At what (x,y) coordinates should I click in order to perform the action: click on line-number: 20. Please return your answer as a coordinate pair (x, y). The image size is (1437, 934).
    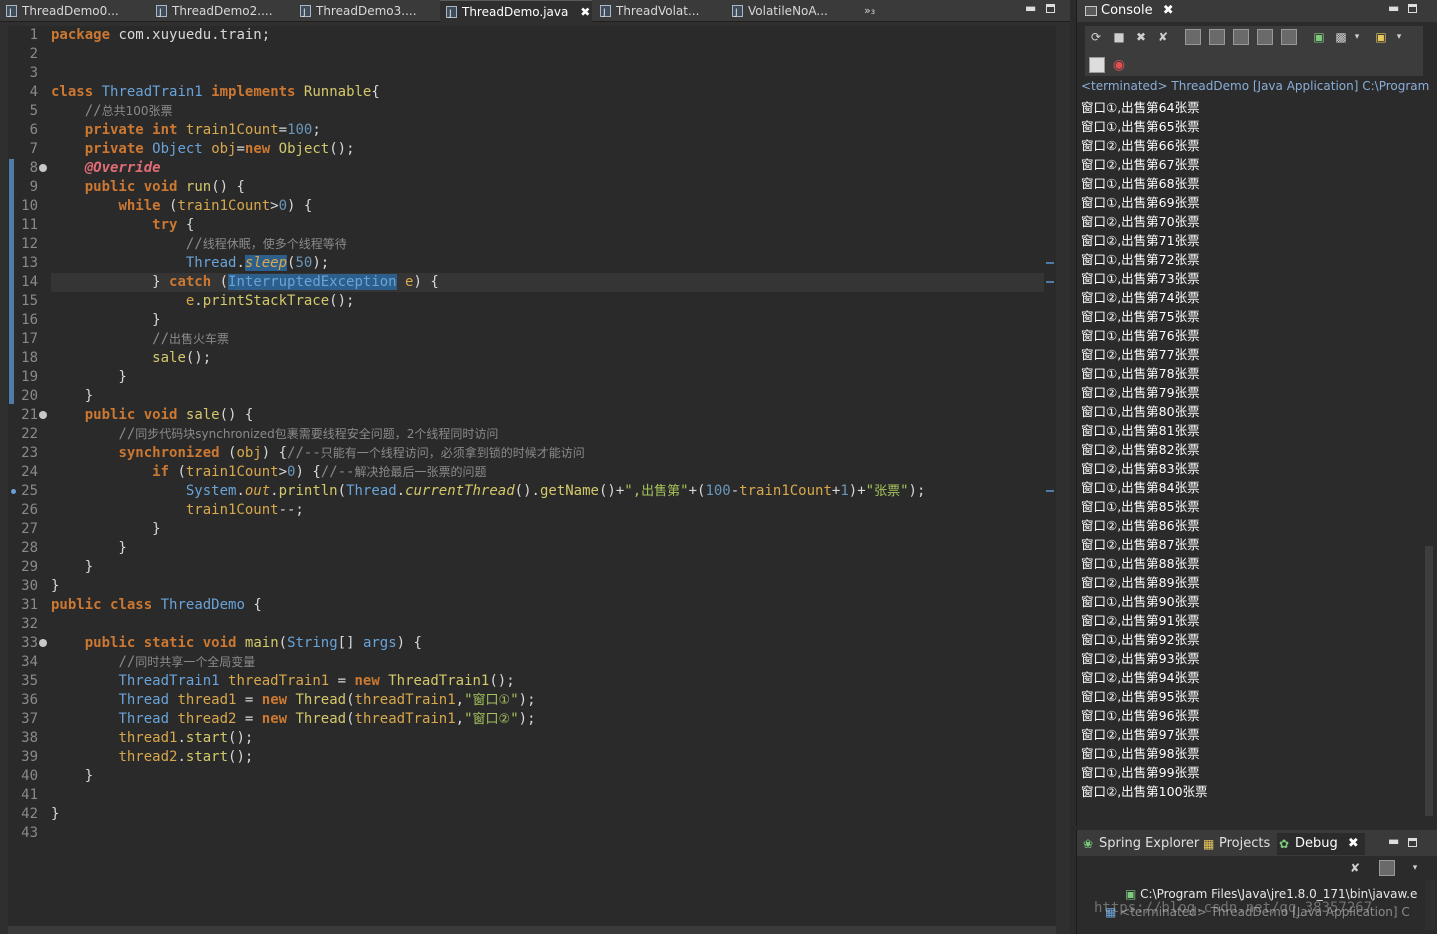
    Looking at the image, I should click on (31, 396).